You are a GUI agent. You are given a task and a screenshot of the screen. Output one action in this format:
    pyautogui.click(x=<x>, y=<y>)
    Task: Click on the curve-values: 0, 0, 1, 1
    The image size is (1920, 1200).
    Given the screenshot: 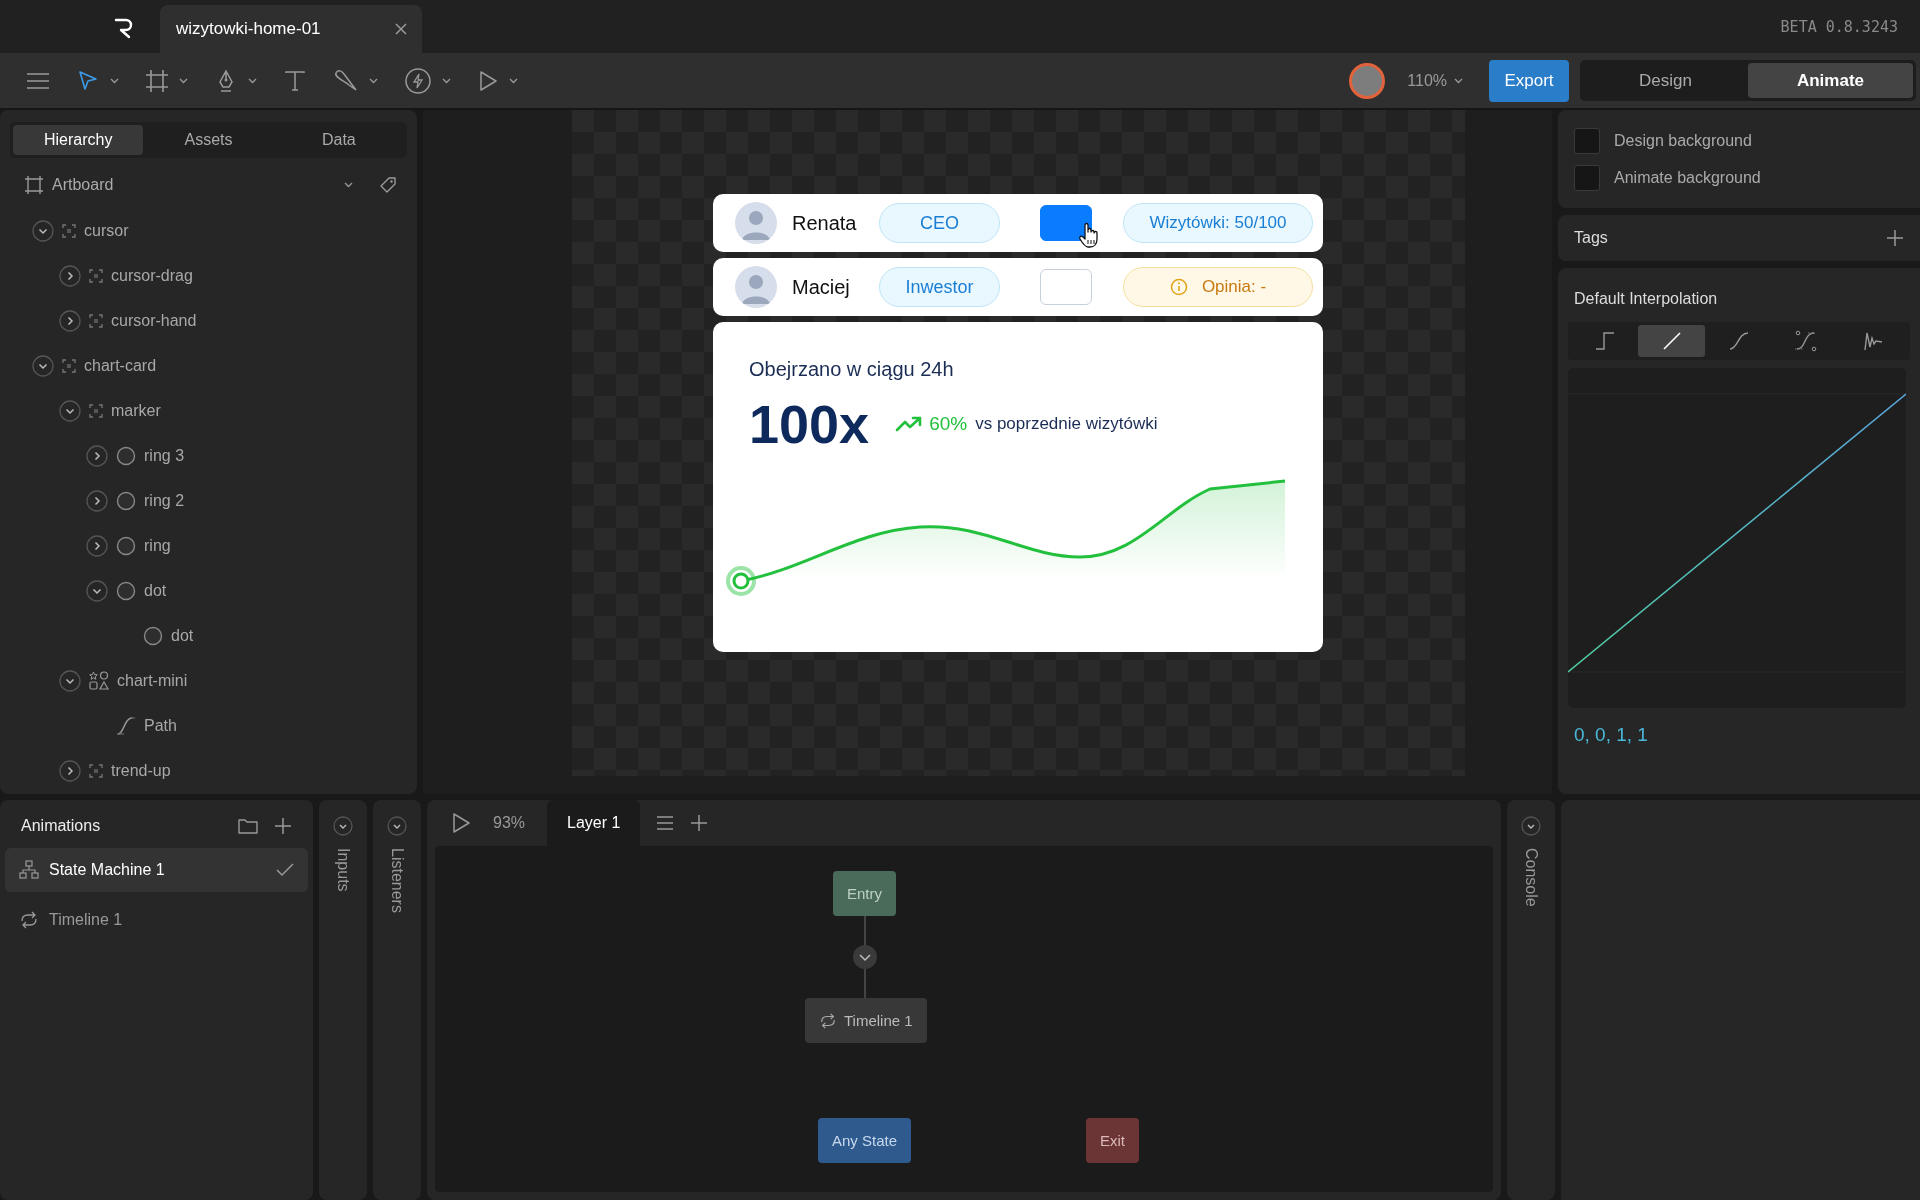 What is the action you would take?
    pyautogui.click(x=1611, y=735)
    